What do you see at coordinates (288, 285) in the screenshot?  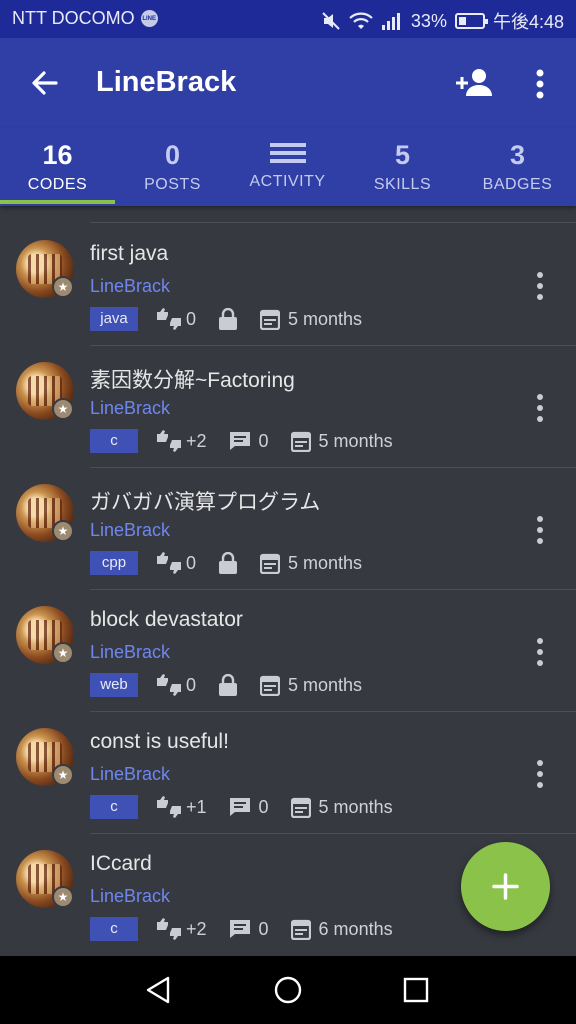 I see `list-item: ★ first java LineBrack java 0 5 months` at bounding box center [288, 285].